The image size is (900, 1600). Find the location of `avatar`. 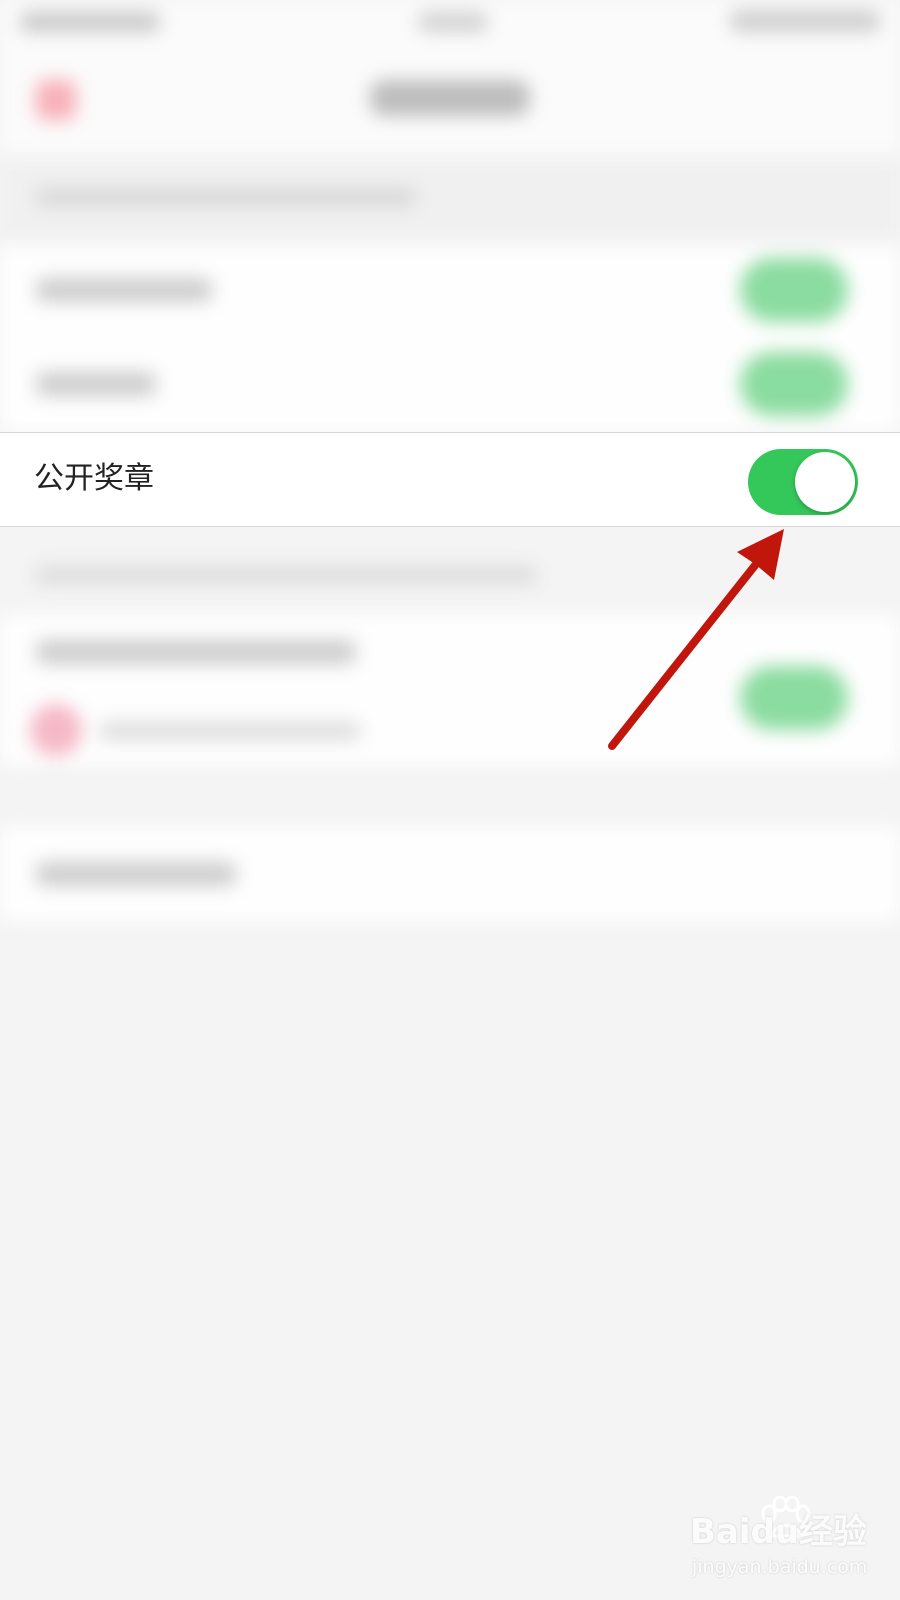

avatar is located at coordinates (56, 730).